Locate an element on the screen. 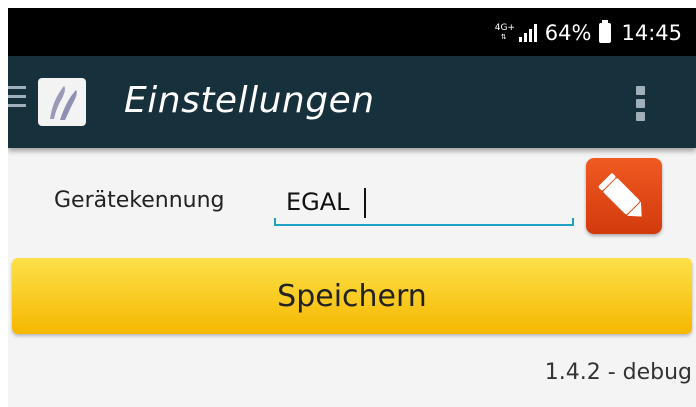 This screenshot has height=407, width=696. device-id-label: Gerätekennung is located at coordinates (139, 200).